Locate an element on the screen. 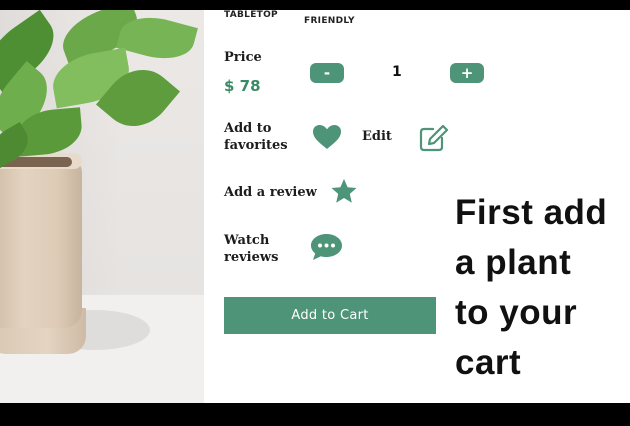 The height and width of the screenshot is (426, 630). plant-pot is located at coordinates (41, 244).